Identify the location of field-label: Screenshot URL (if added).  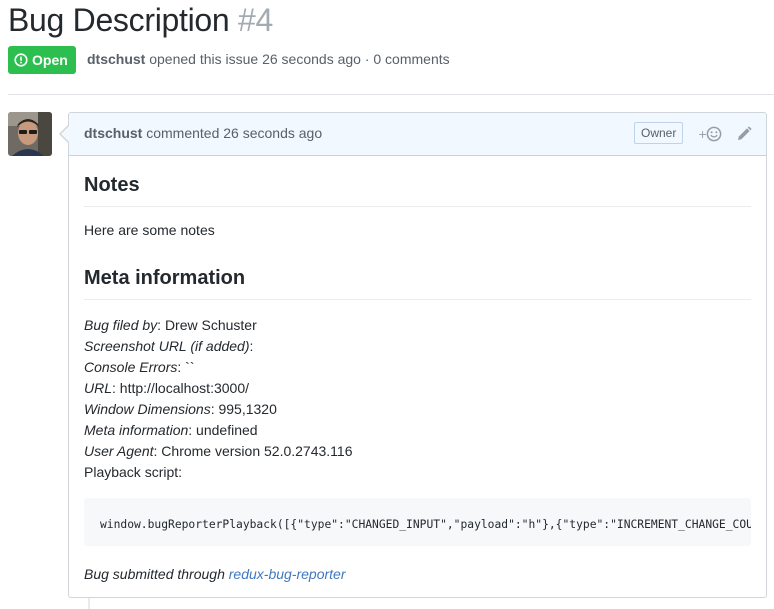
(167, 346).